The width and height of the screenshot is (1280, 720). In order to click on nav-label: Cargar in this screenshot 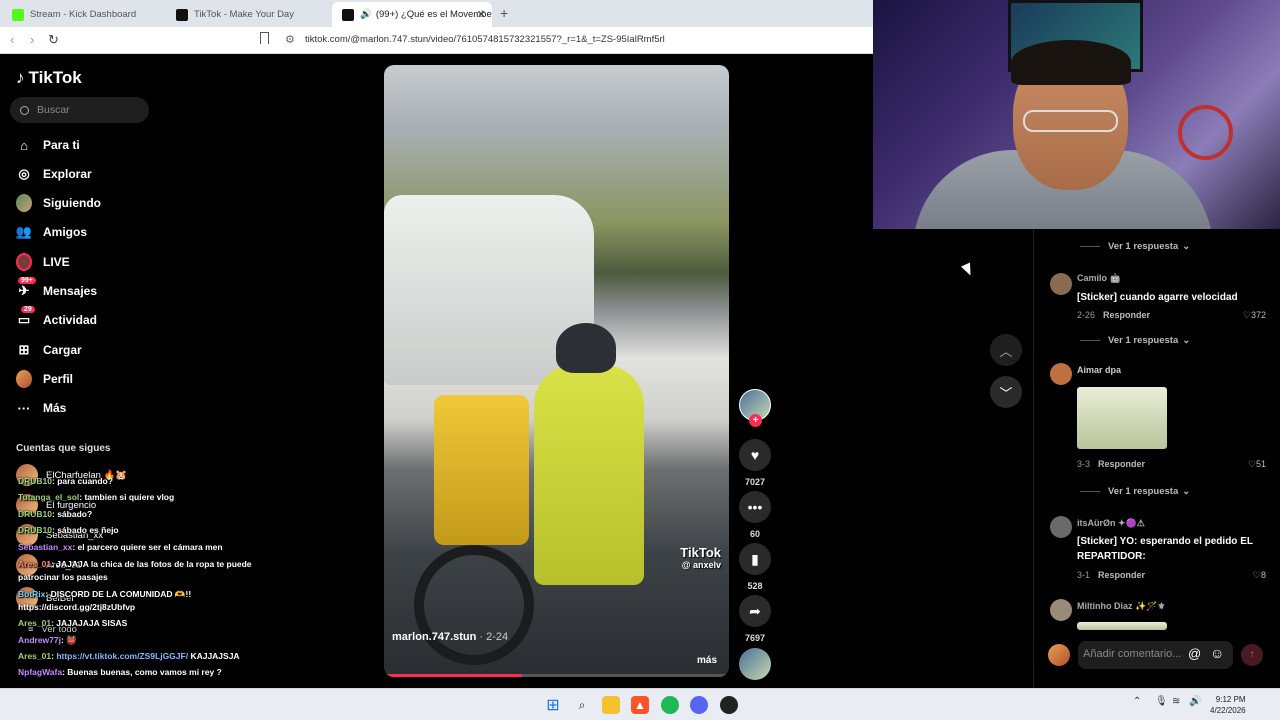, I will do `click(62, 350)`.